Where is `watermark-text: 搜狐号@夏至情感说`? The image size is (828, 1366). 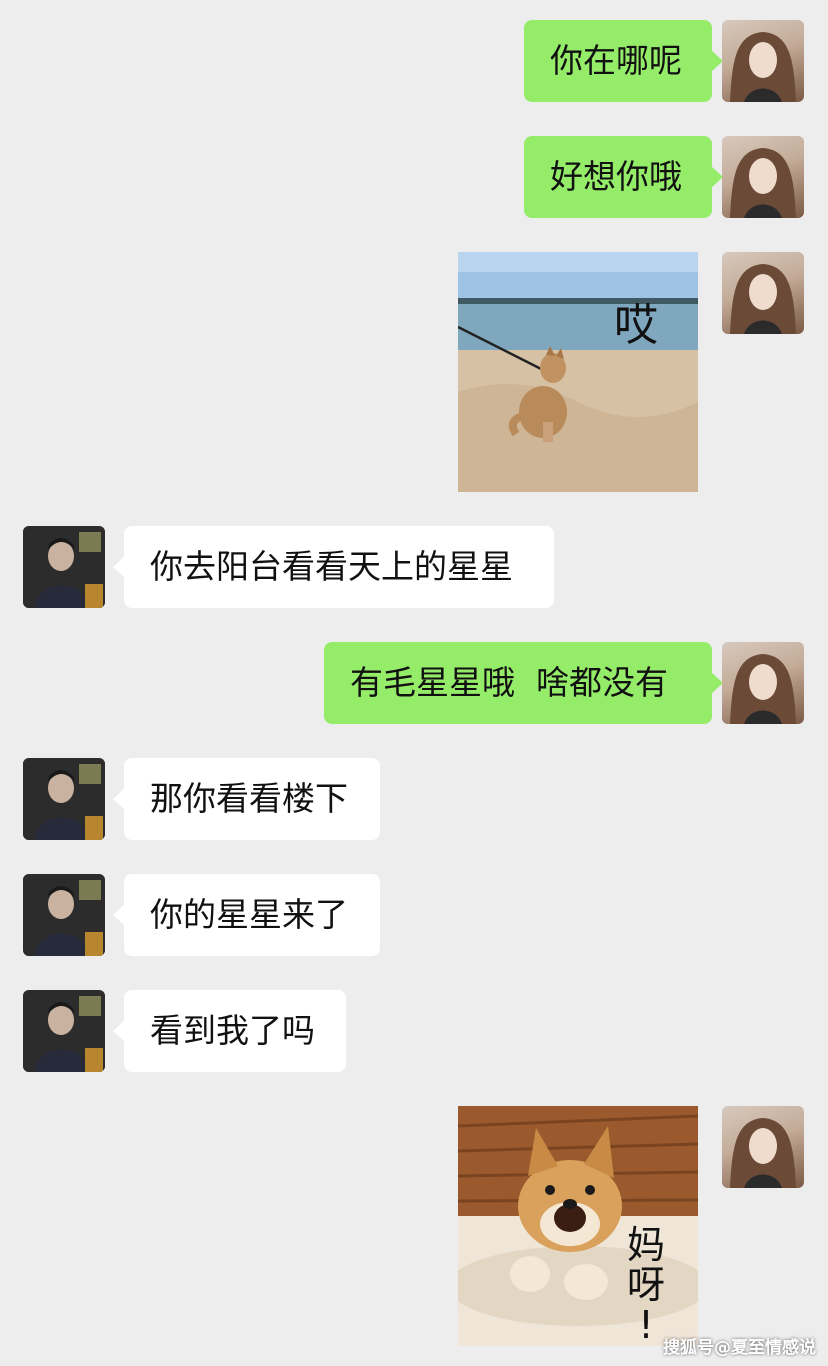
watermark-text: 搜狐号@夏至情感说 is located at coordinates (739, 1348).